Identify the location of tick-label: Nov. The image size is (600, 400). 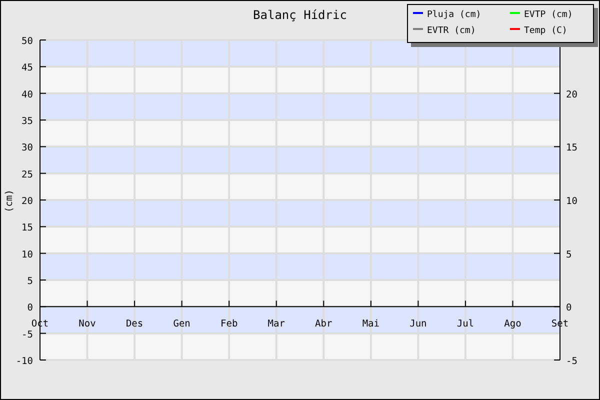
(87, 324).